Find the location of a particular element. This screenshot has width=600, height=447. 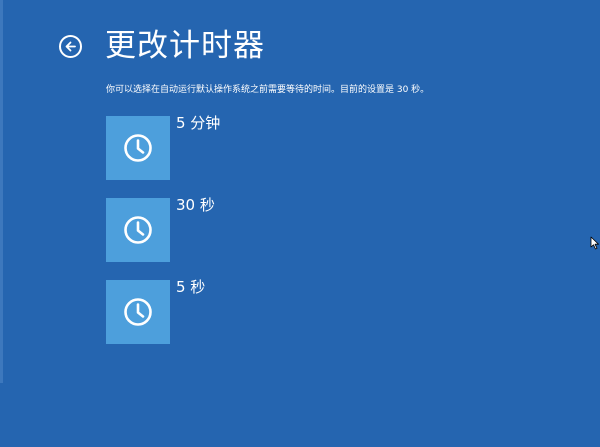

back-button is located at coordinates (70, 46).